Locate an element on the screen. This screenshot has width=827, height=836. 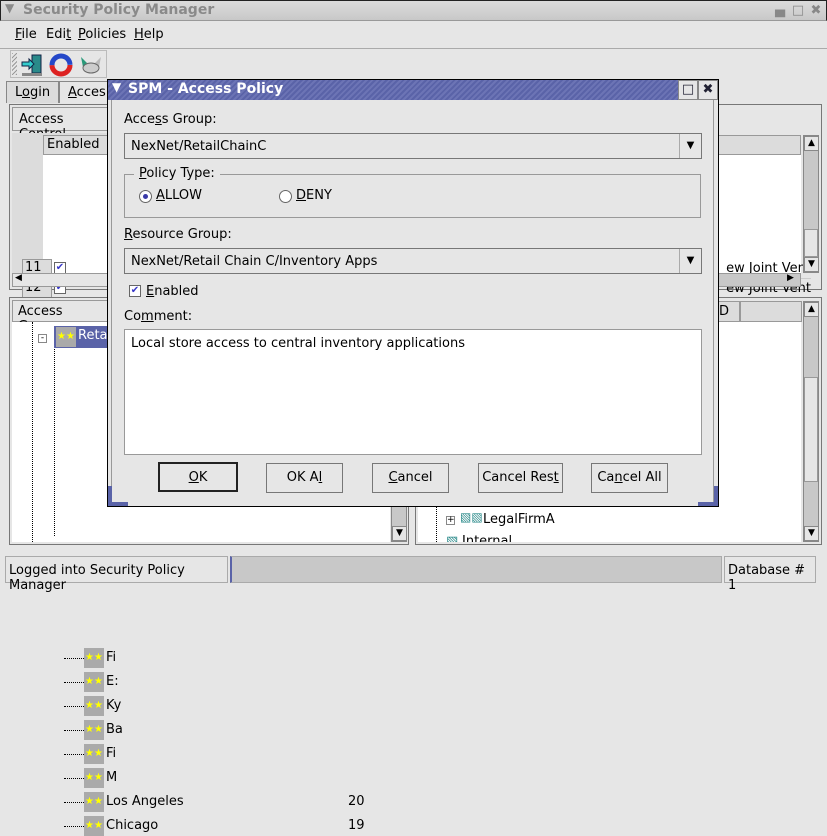
radio-selected-dot is located at coordinates (145, 196).